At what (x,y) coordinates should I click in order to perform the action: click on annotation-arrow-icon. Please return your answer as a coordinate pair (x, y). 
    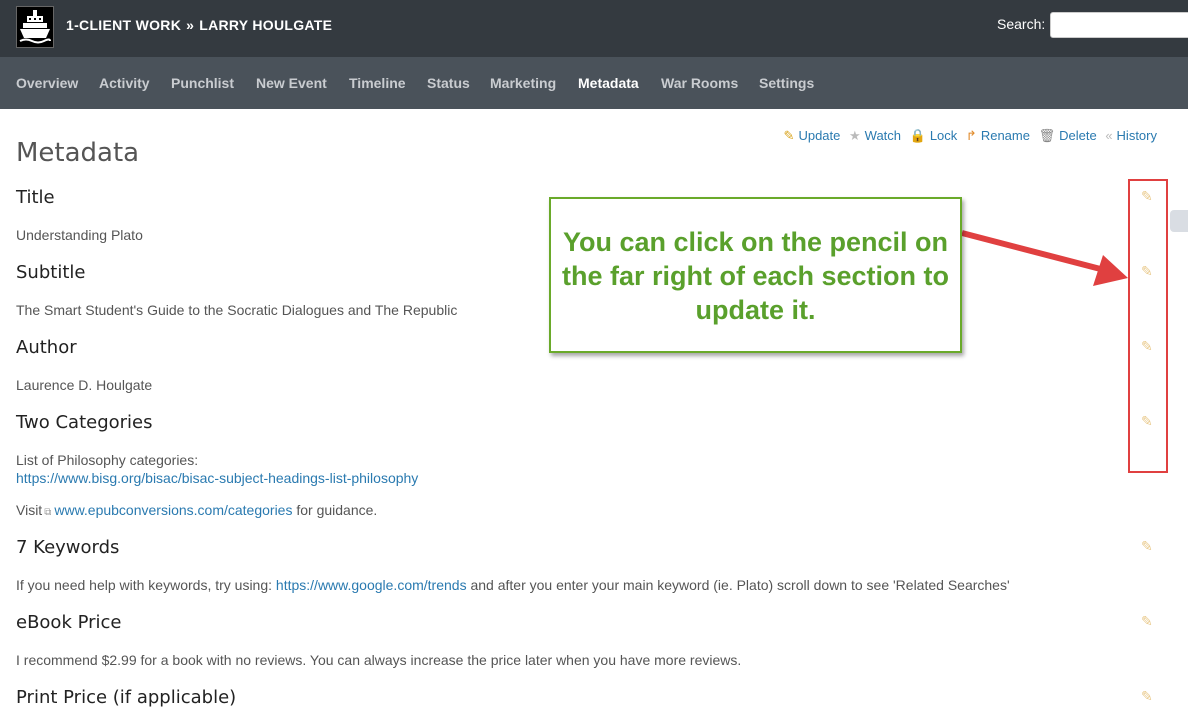
    Looking at the image, I should click on (1044, 258).